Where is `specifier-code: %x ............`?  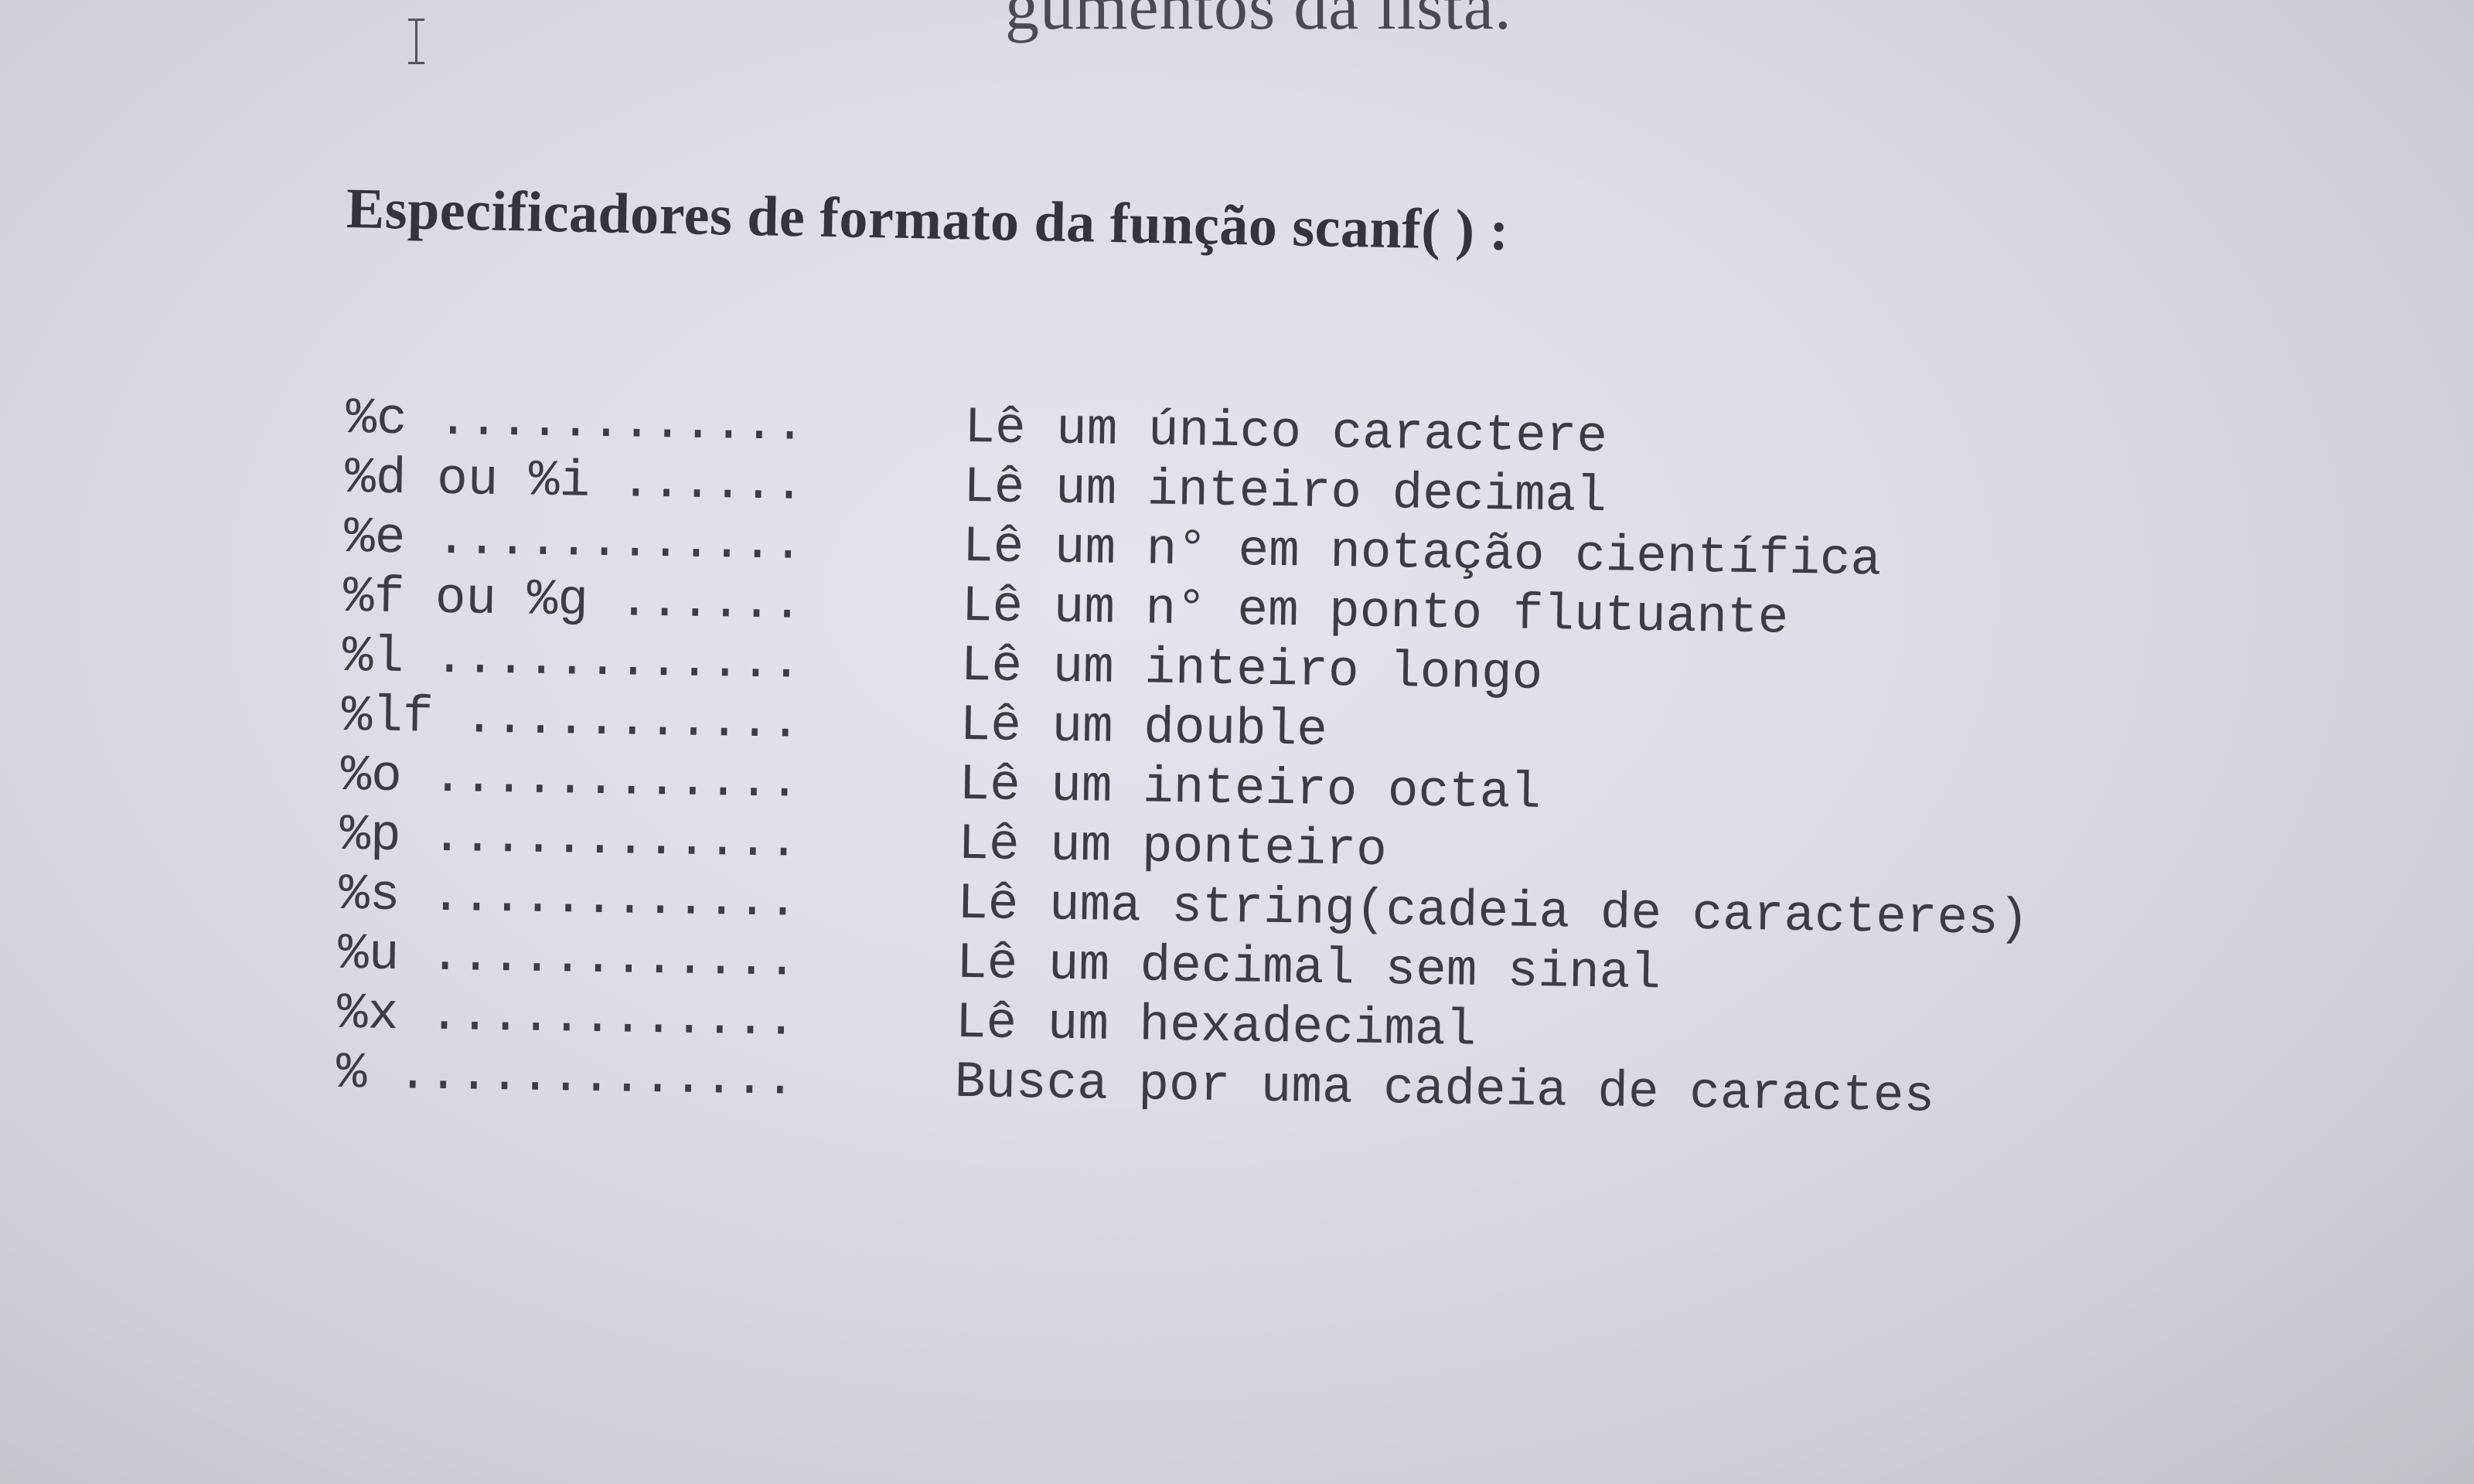
specifier-code: %x ............ is located at coordinates (566, 1017).